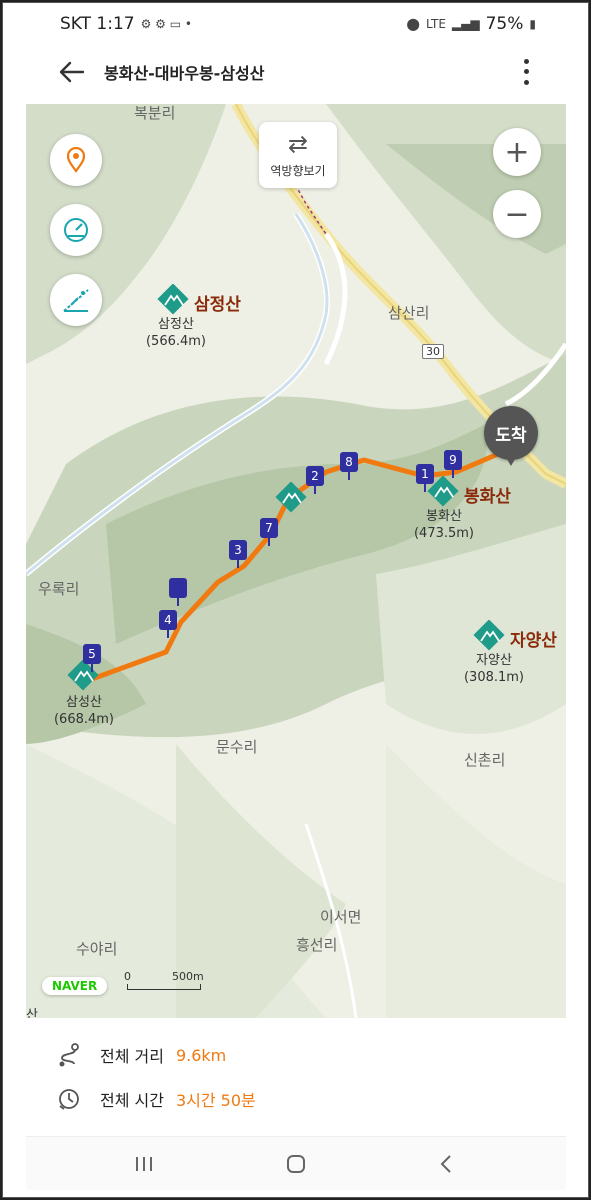 Image resolution: width=591 pixels, height=1200 pixels. Describe the element at coordinates (517, 152) in the screenshot. I see `zoom-in-button: +` at that location.